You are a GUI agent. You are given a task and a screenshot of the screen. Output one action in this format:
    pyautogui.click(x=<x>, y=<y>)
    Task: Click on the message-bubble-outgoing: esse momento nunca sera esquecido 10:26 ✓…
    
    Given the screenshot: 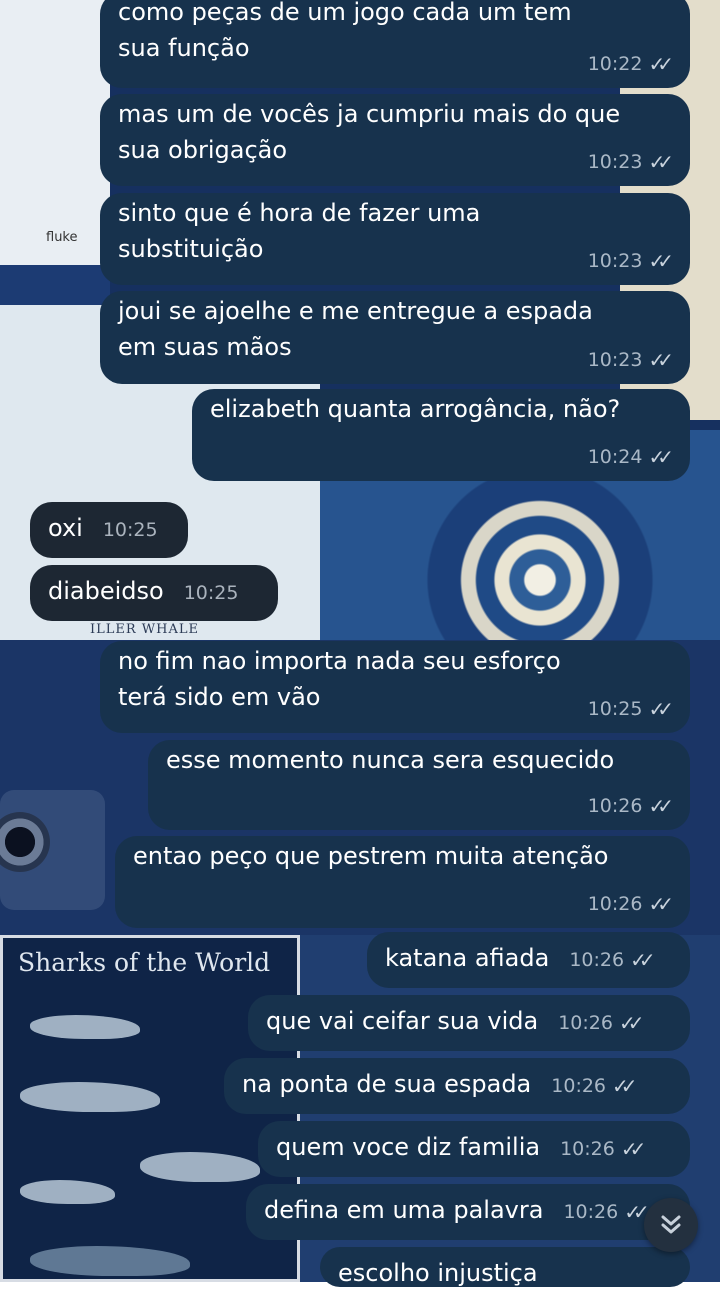 What is the action you would take?
    pyautogui.click(x=419, y=785)
    